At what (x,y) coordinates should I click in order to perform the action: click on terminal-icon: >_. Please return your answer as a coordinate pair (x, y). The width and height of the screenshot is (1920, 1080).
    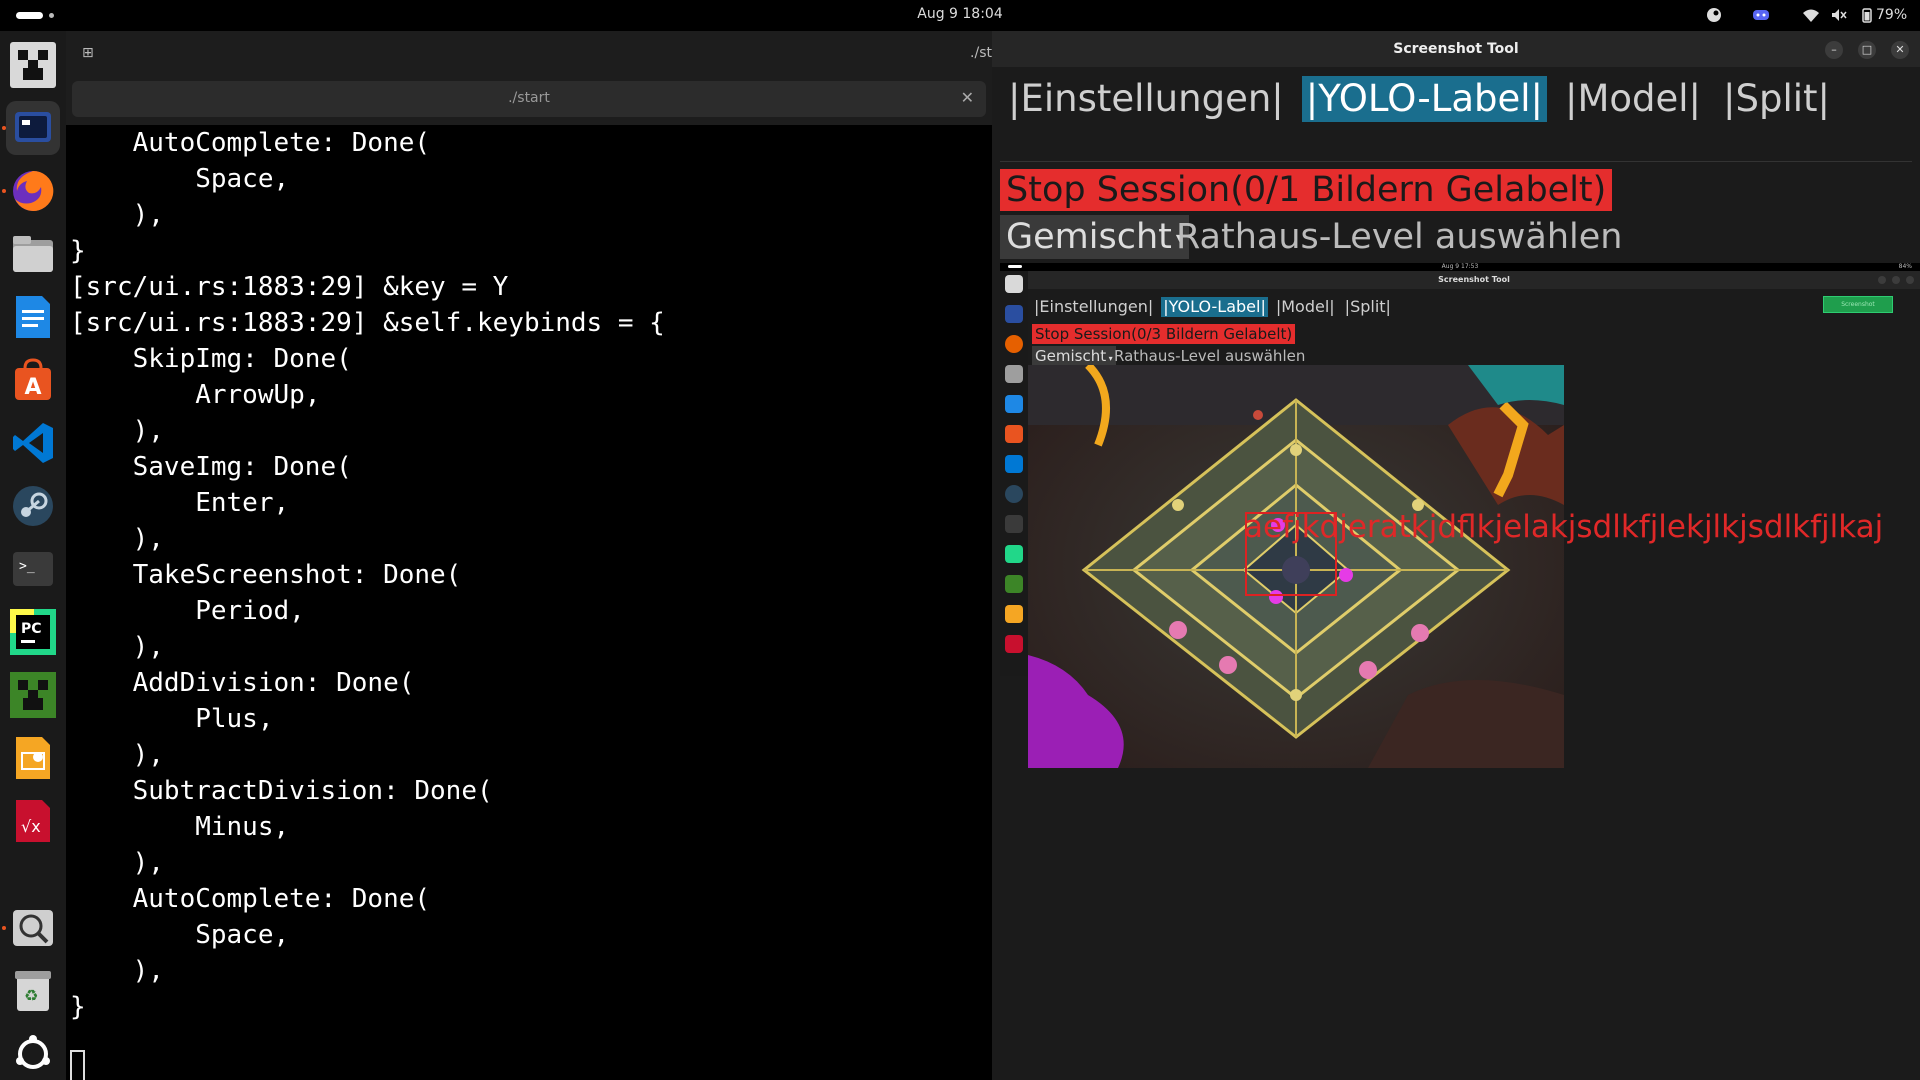
    Looking at the image, I should click on (33, 569).